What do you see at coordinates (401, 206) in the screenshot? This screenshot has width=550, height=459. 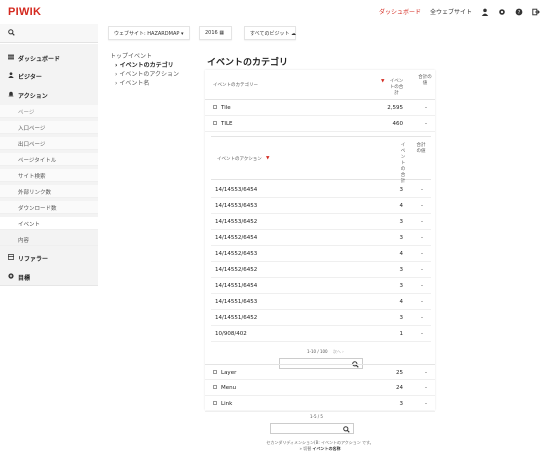 I see `row-total: 4` at bounding box center [401, 206].